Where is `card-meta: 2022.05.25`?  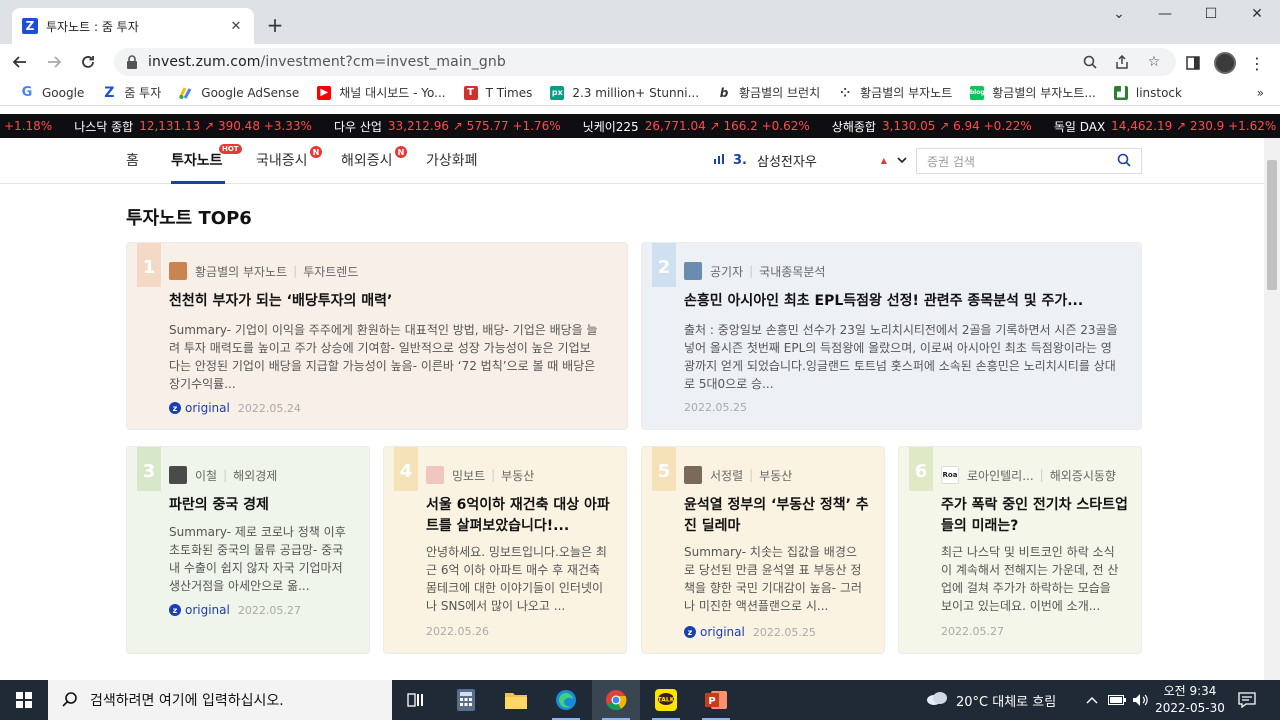 card-meta: 2022.05.25 is located at coordinates (715, 407).